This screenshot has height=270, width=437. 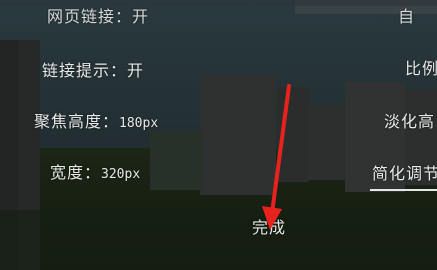 I want to click on annotation-arrow, so click(x=276, y=157).